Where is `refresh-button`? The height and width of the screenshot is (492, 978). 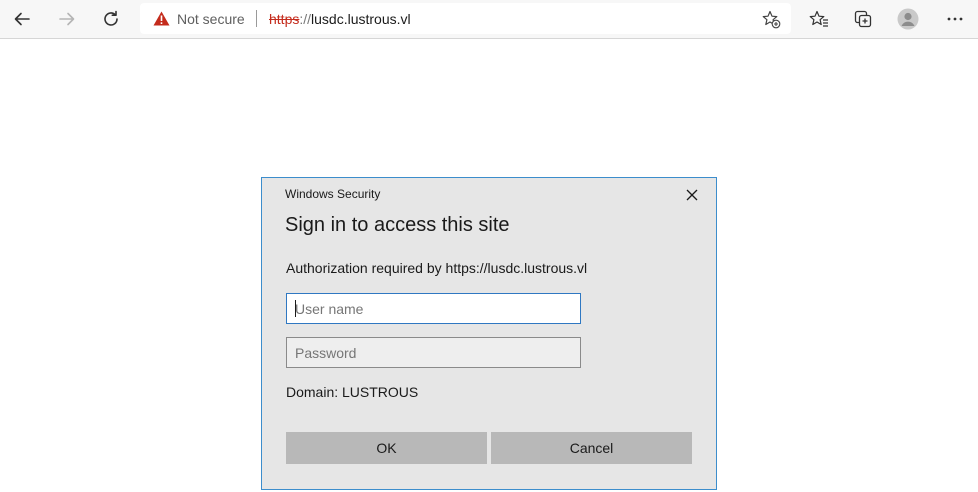
refresh-button is located at coordinates (111, 19).